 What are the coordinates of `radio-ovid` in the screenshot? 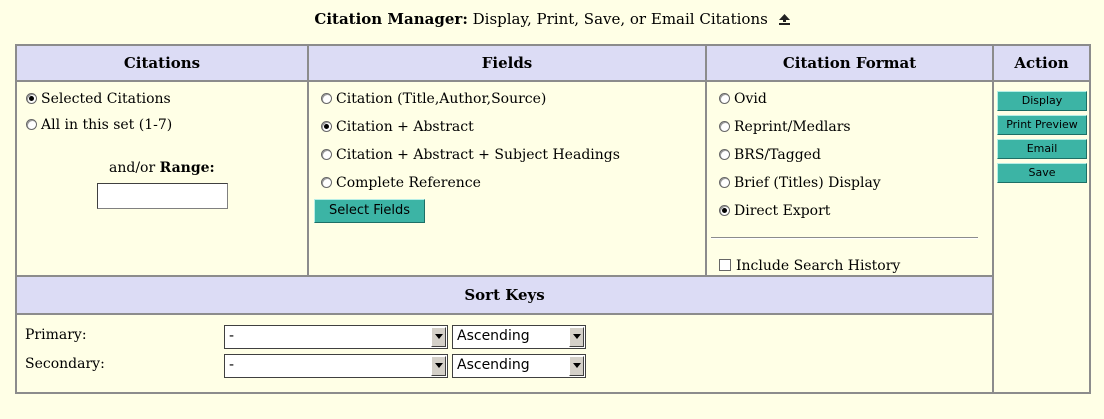 It's located at (724, 98).